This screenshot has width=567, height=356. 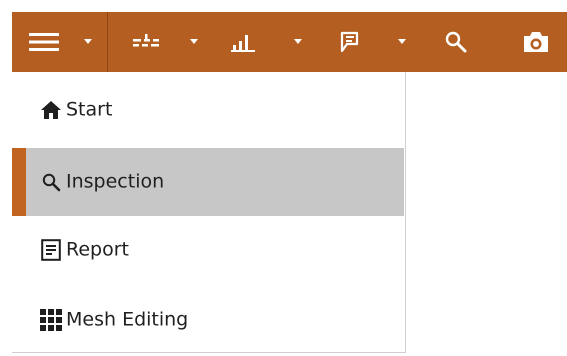 What do you see at coordinates (115, 181) in the screenshot?
I see `menu-item-label: Inspection` at bounding box center [115, 181].